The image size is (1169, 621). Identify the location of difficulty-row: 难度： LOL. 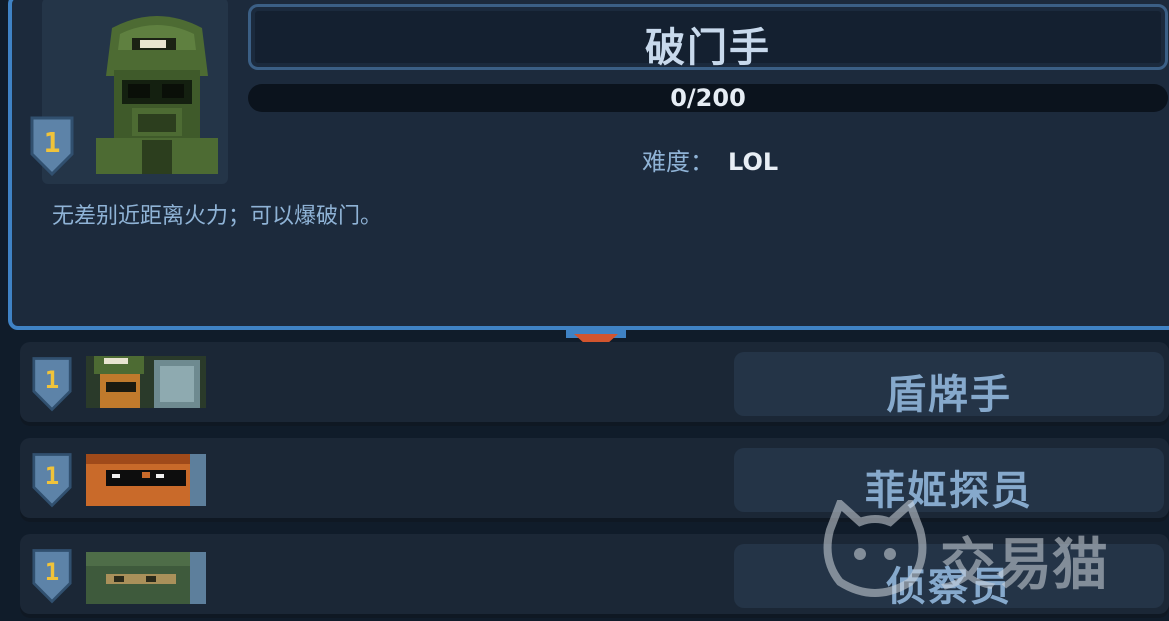
(710, 159).